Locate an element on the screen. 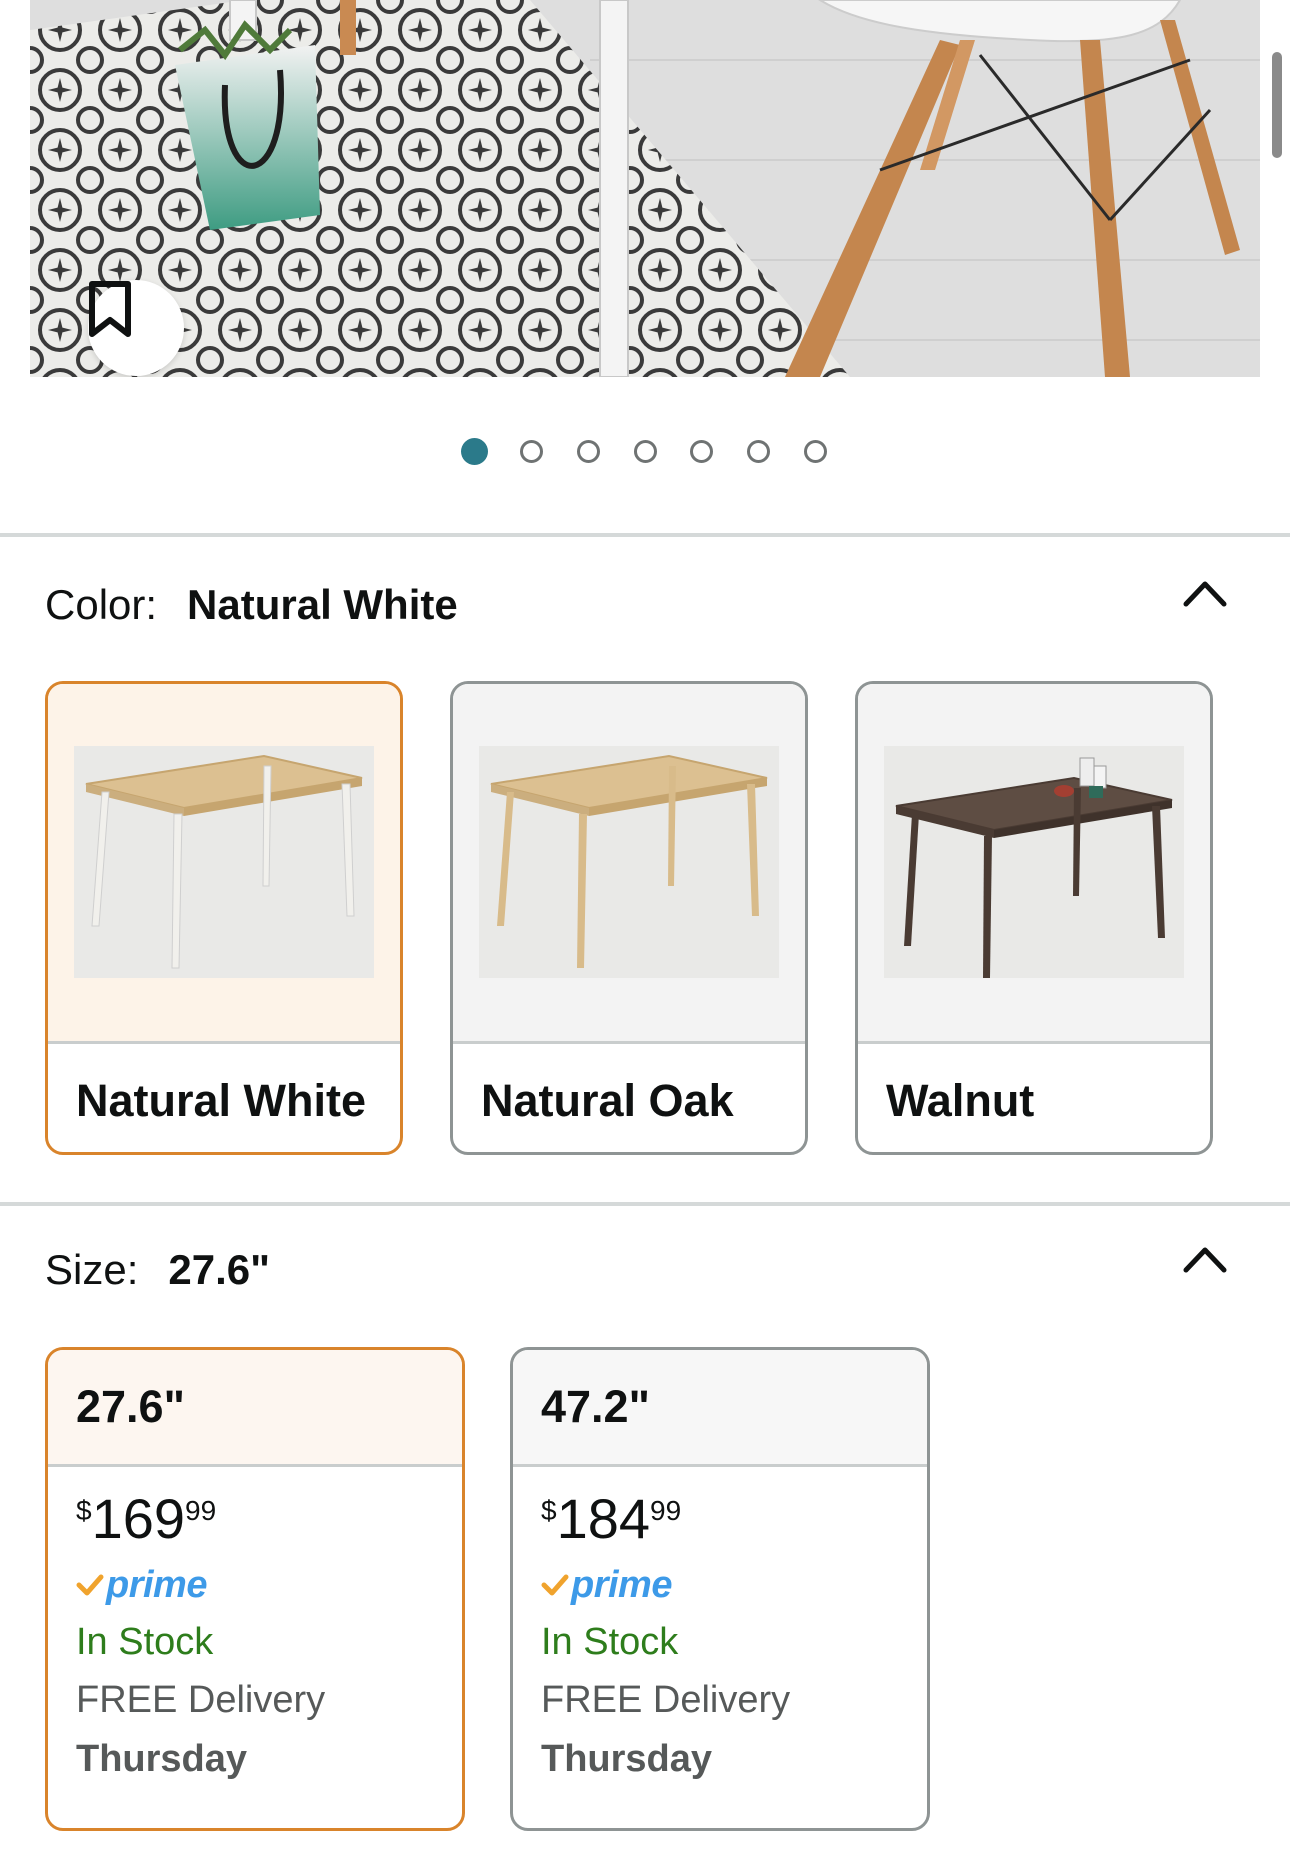  table-image-walnut is located at coordinates (1034, 867).